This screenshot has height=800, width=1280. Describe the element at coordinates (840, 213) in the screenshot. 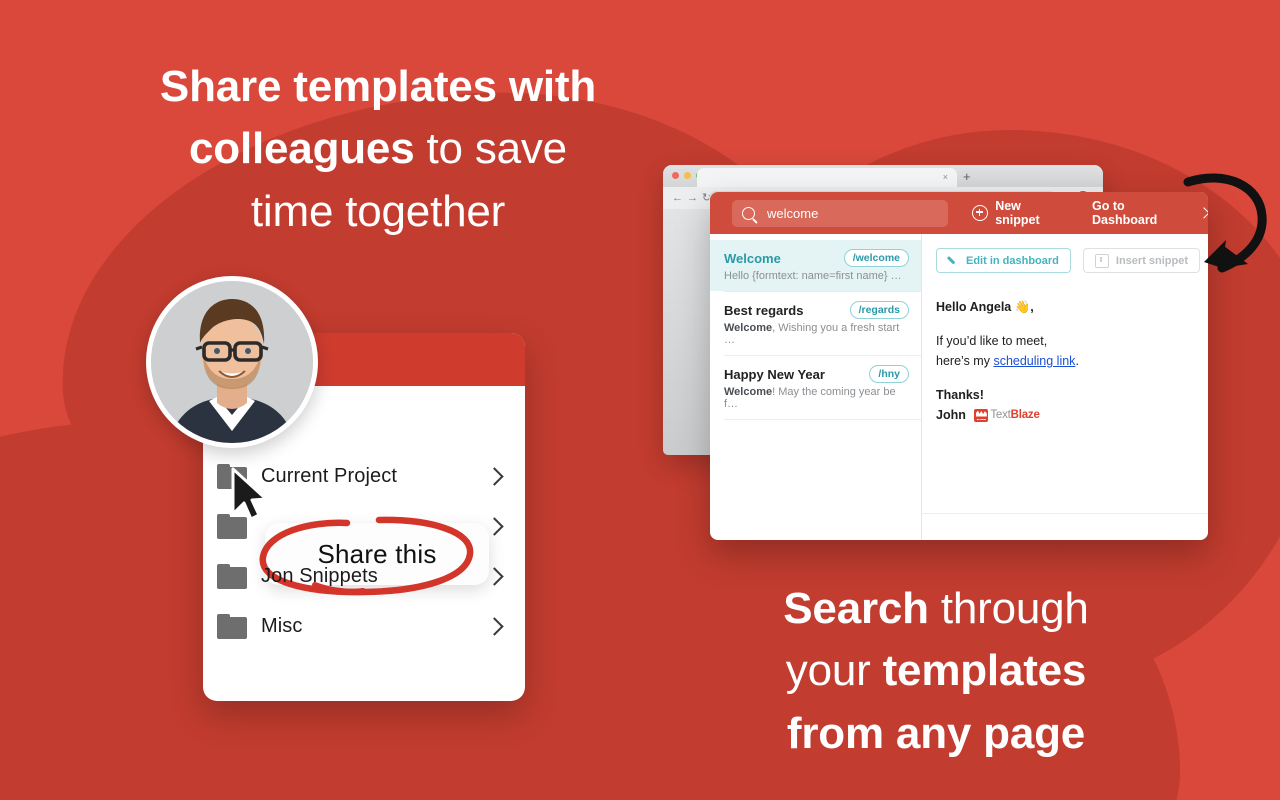

I see `search-input: welcome` at that location.